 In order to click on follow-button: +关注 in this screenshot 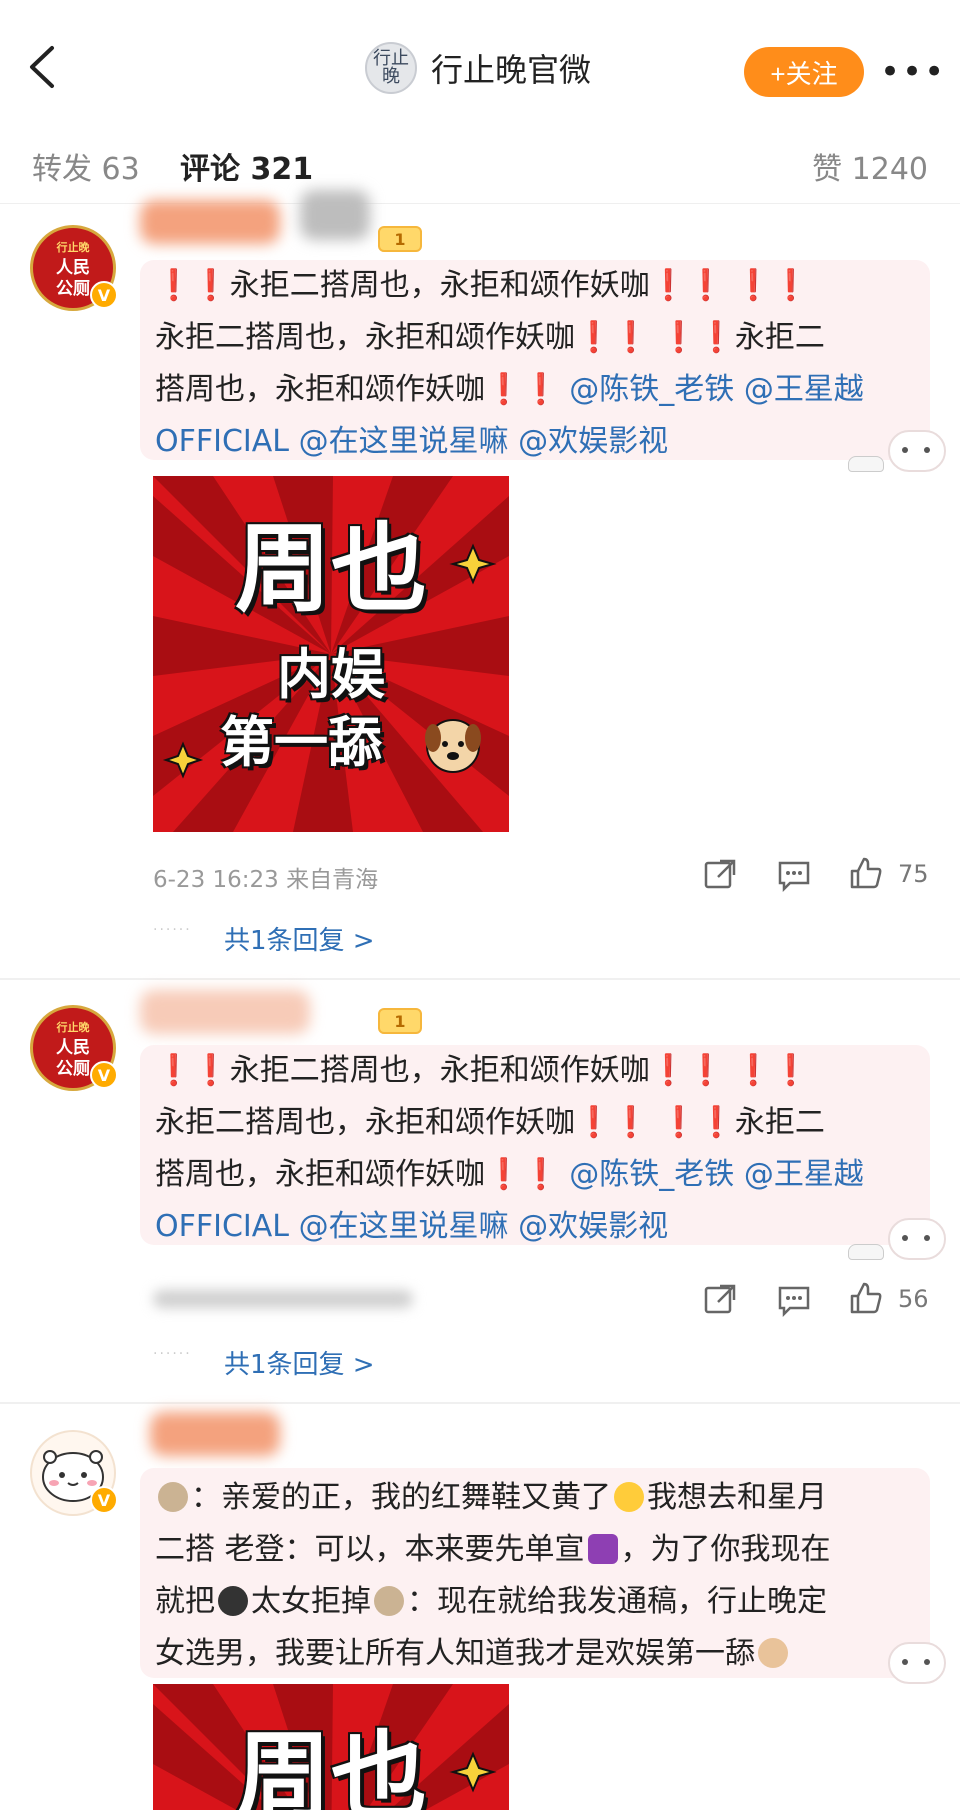, I will do `click(804, 72)`.